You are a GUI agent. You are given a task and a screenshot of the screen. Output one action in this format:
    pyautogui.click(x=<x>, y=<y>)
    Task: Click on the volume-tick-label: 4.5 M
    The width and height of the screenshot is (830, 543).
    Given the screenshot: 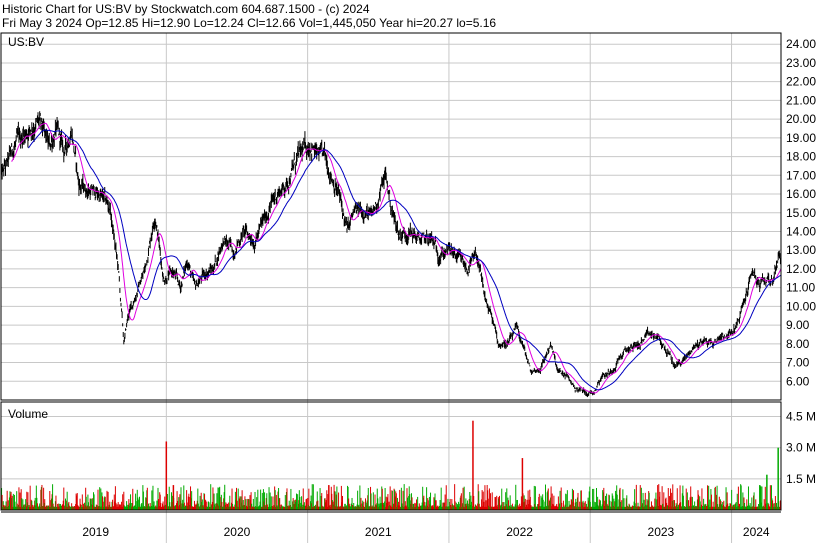 What is the action you would take?
    pyautogui.click(x=801, y=417)
    